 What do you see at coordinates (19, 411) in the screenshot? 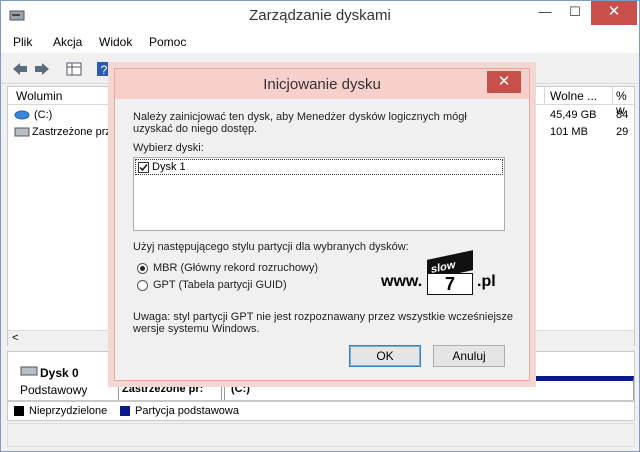
I see `legend-unallocated-swatch` at bounding box center [19, 411].